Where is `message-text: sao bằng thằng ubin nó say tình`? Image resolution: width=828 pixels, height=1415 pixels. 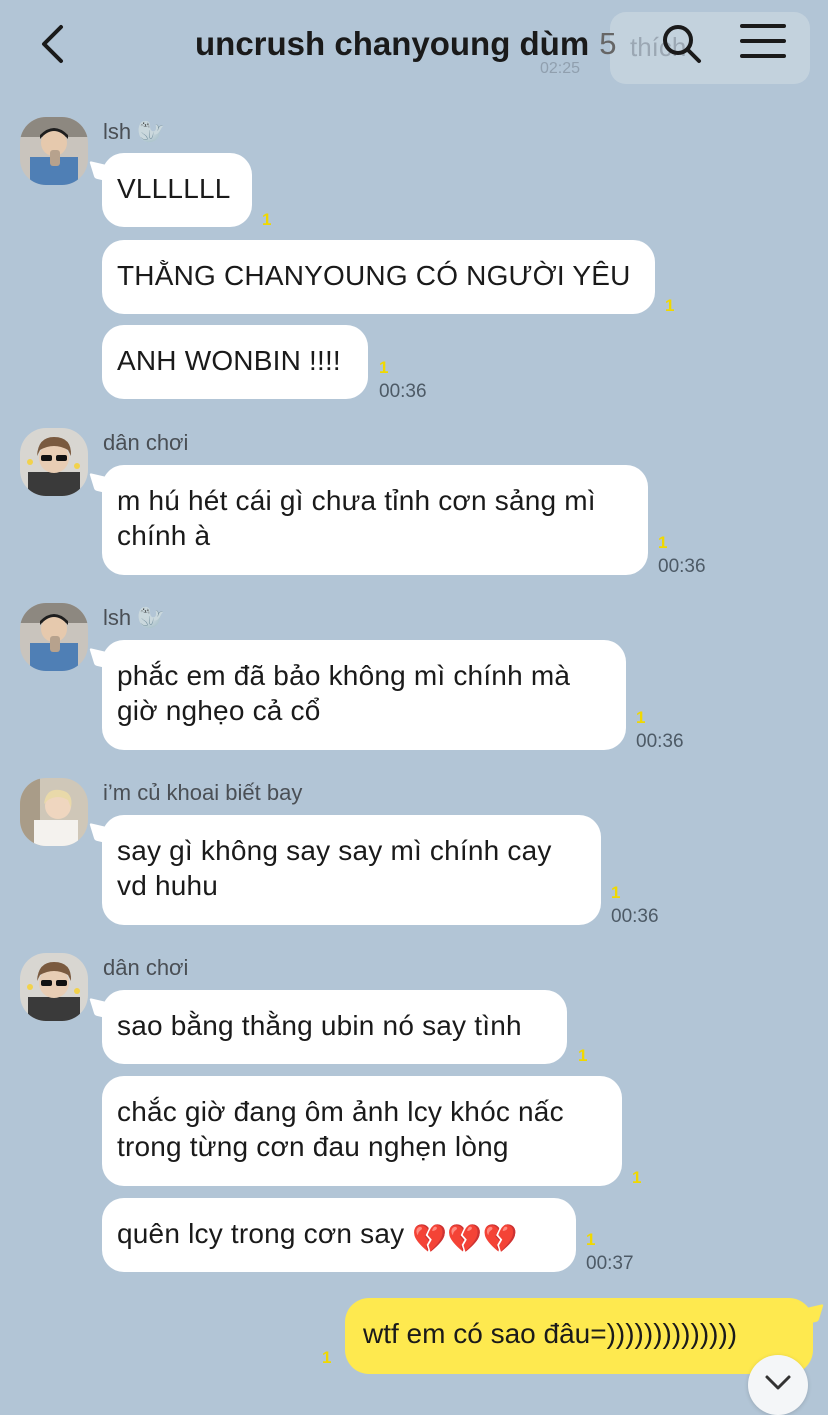
message-text: sao bằng thằng ubin nó say tình is located at coordinates (319, 1025).